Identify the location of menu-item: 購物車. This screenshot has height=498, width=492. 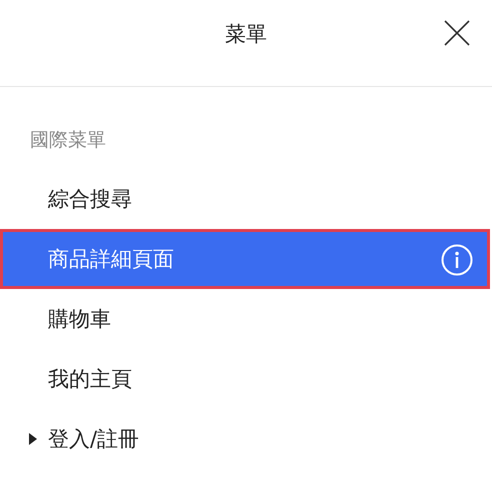
(246, 319).